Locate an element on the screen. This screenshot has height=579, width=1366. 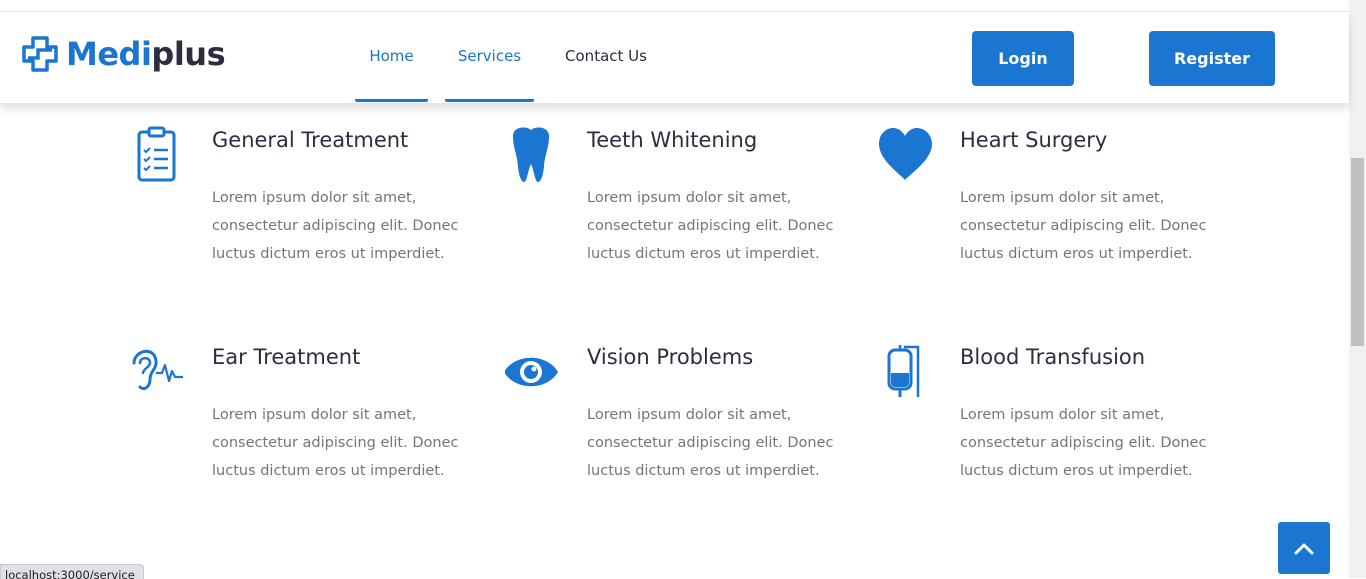
nav-services: Services is located at coordinates (489, 57).